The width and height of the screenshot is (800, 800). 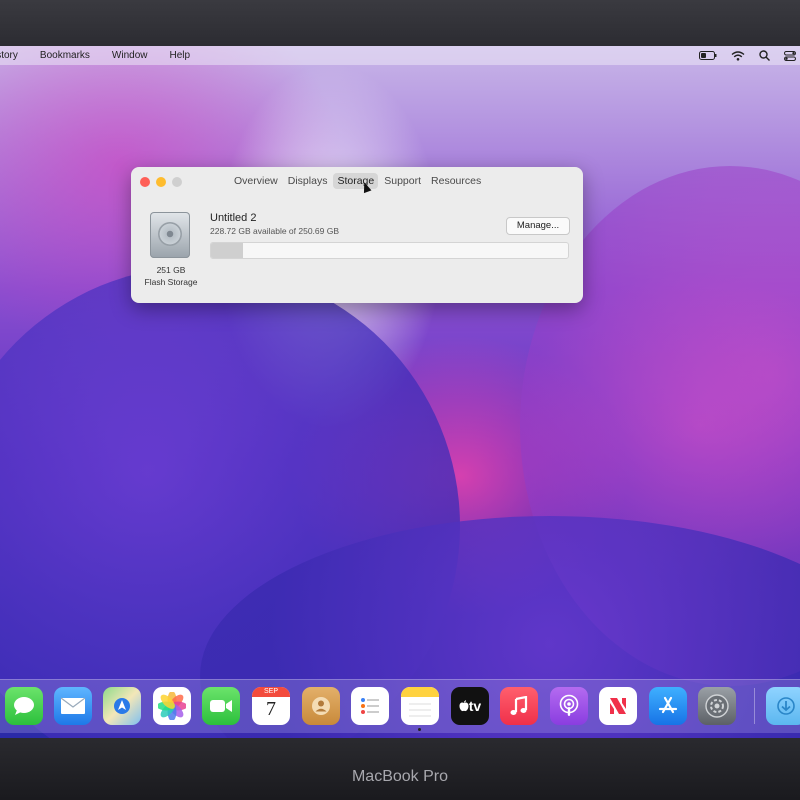 I want to click on music-icon, so click(x=519, y=706).